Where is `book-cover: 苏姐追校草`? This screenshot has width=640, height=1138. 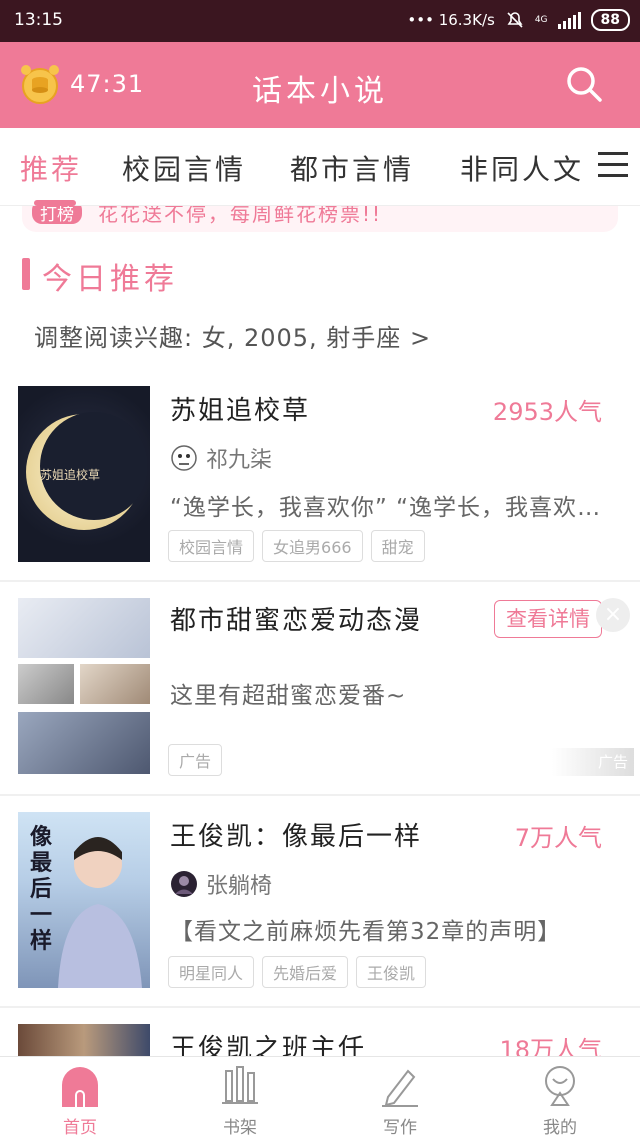 book-cover: 苏姐追校草 is located at coordinates (84, 474).